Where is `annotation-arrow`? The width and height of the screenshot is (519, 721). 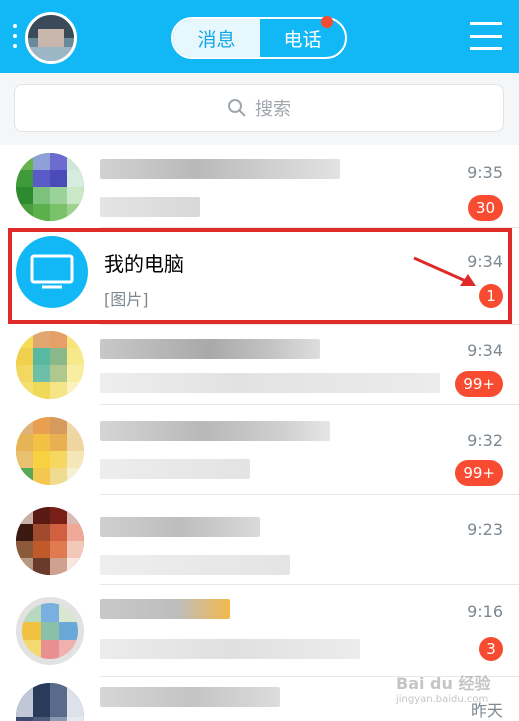 annotation-arrow is located at coordinates (444, 271).